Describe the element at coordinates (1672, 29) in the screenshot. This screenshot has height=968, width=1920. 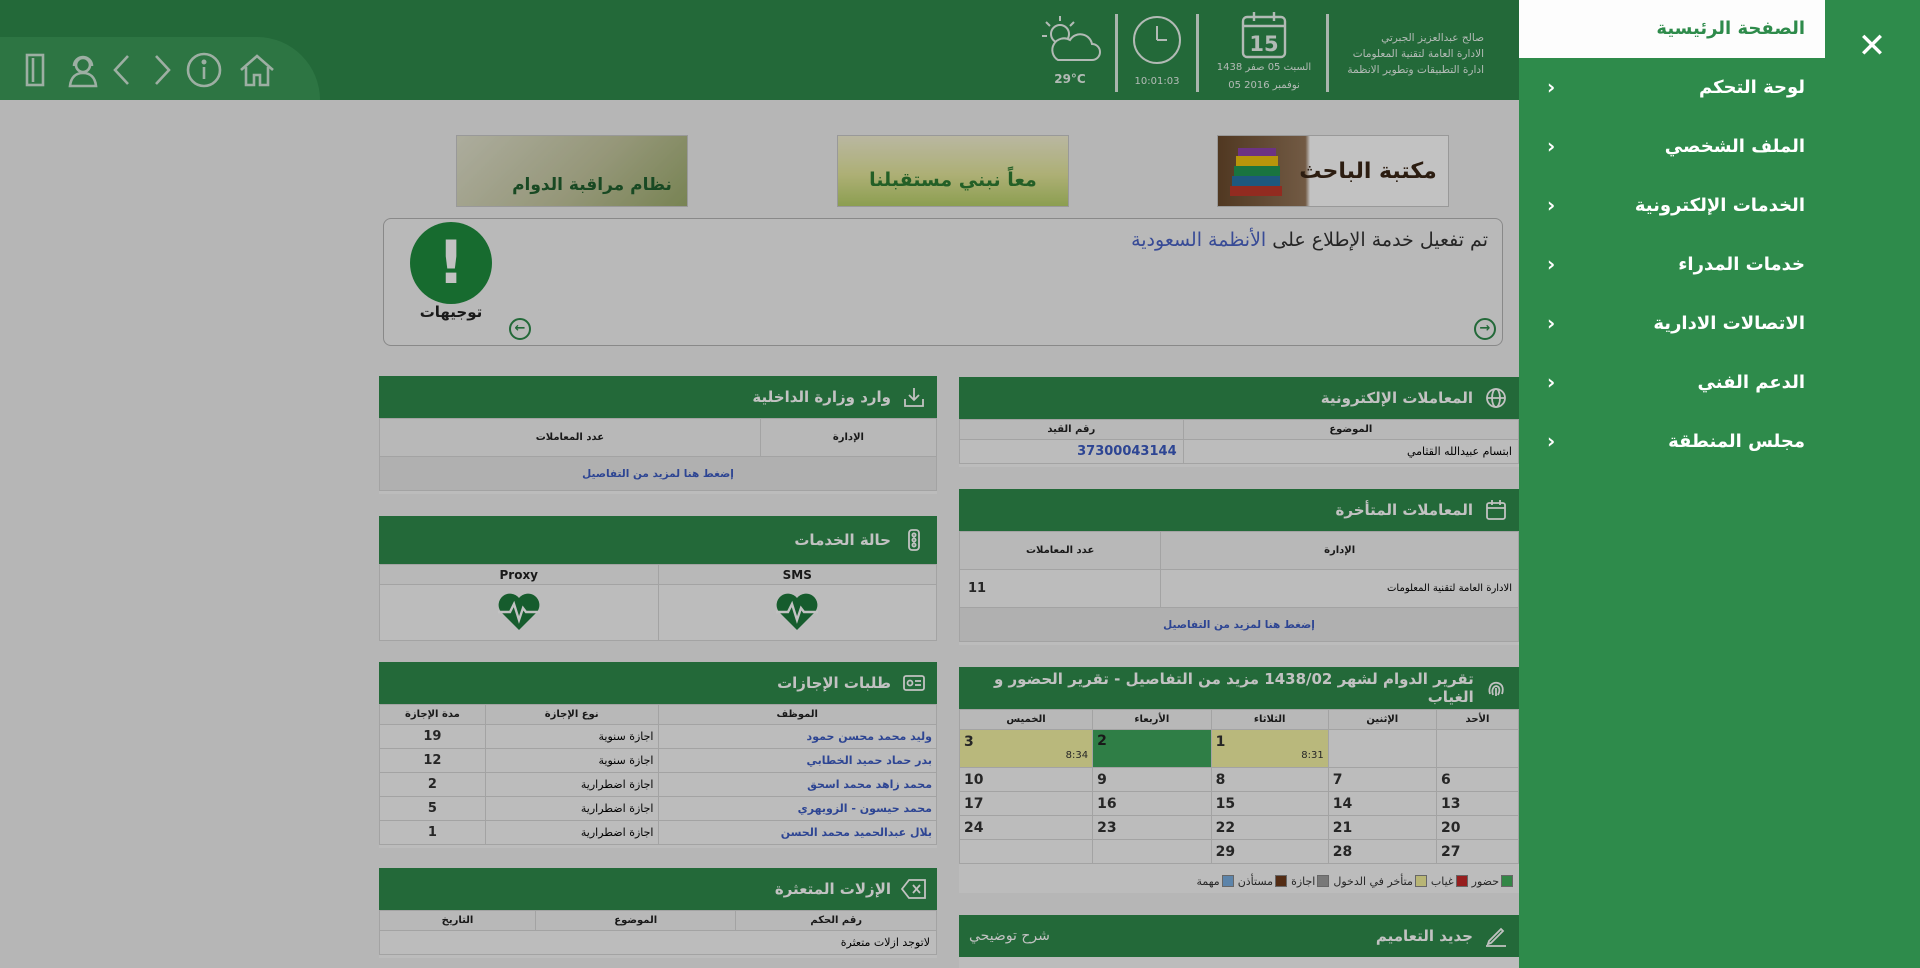
I see `sidebar-item-home: الصفحة الرئيسية` at that location.